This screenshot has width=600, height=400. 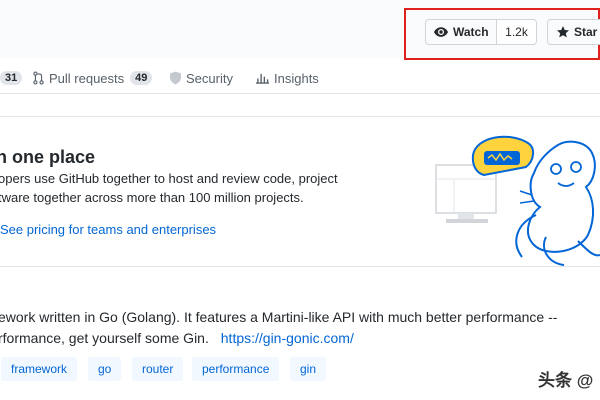 I want to click on homepage-link: https://gin-gonic.com/, so click(x=287, y=338).